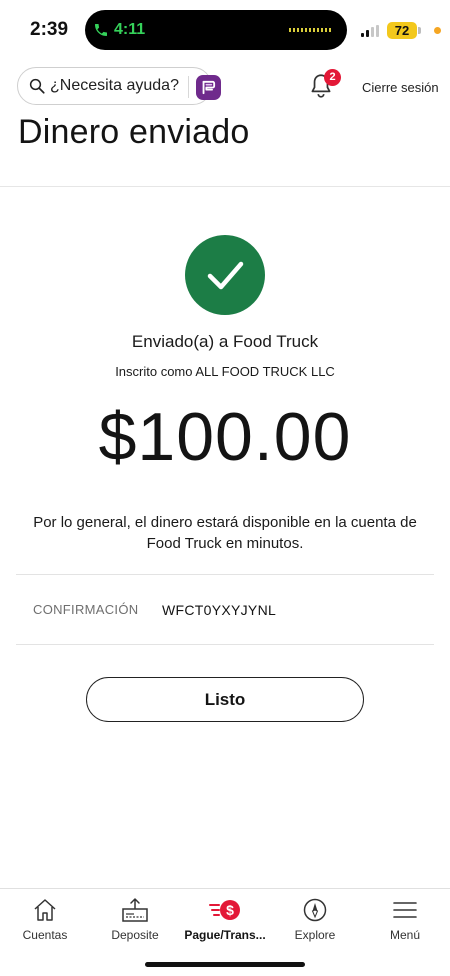 This screenshot has height=976, width=450. I want to click on help-search-button: ¿Necesita ayuda?, so click(119, 86).